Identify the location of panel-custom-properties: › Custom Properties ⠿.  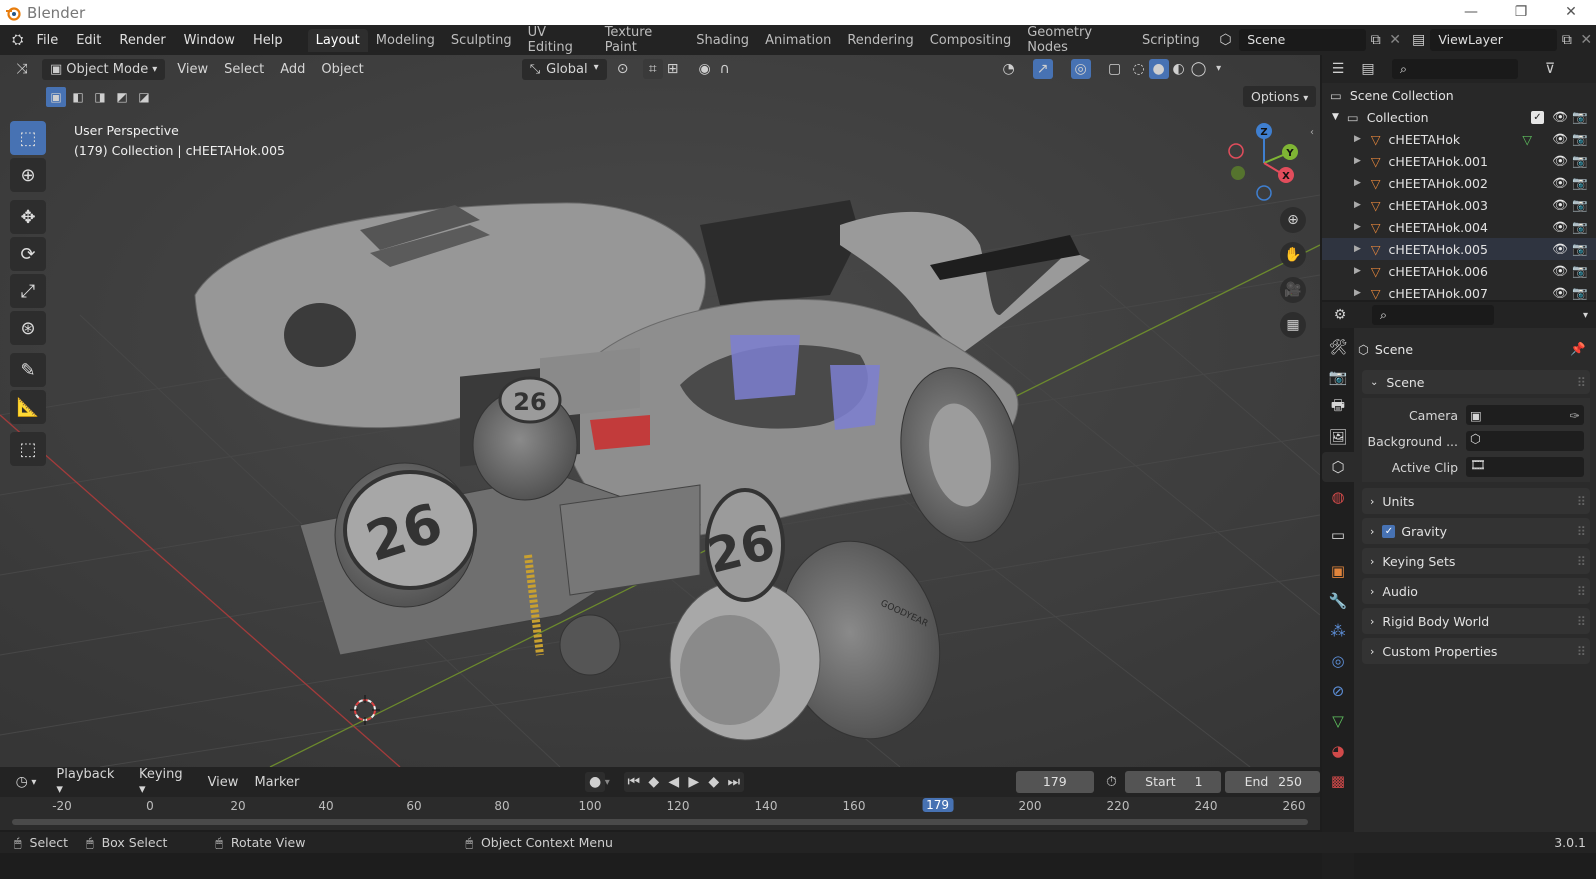
(1476, 651).